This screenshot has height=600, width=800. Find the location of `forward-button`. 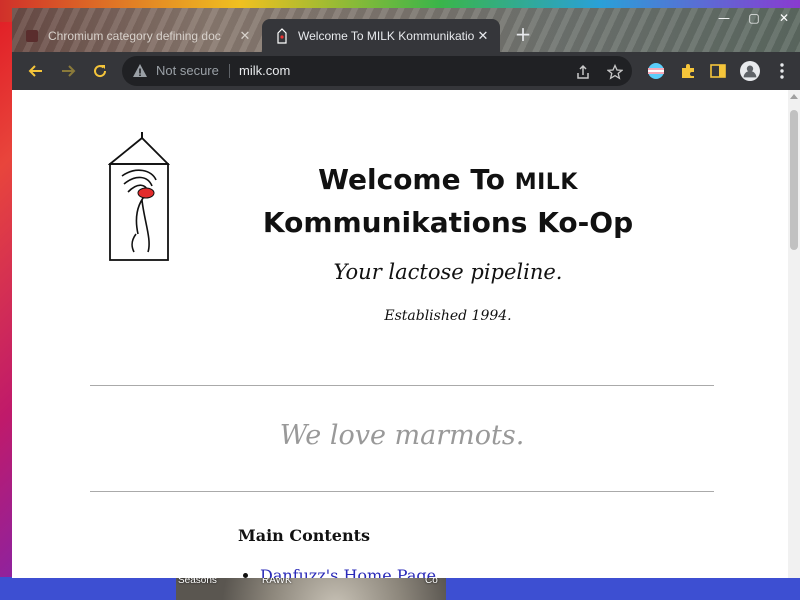

forward-button is located at coordinates (68, 71).